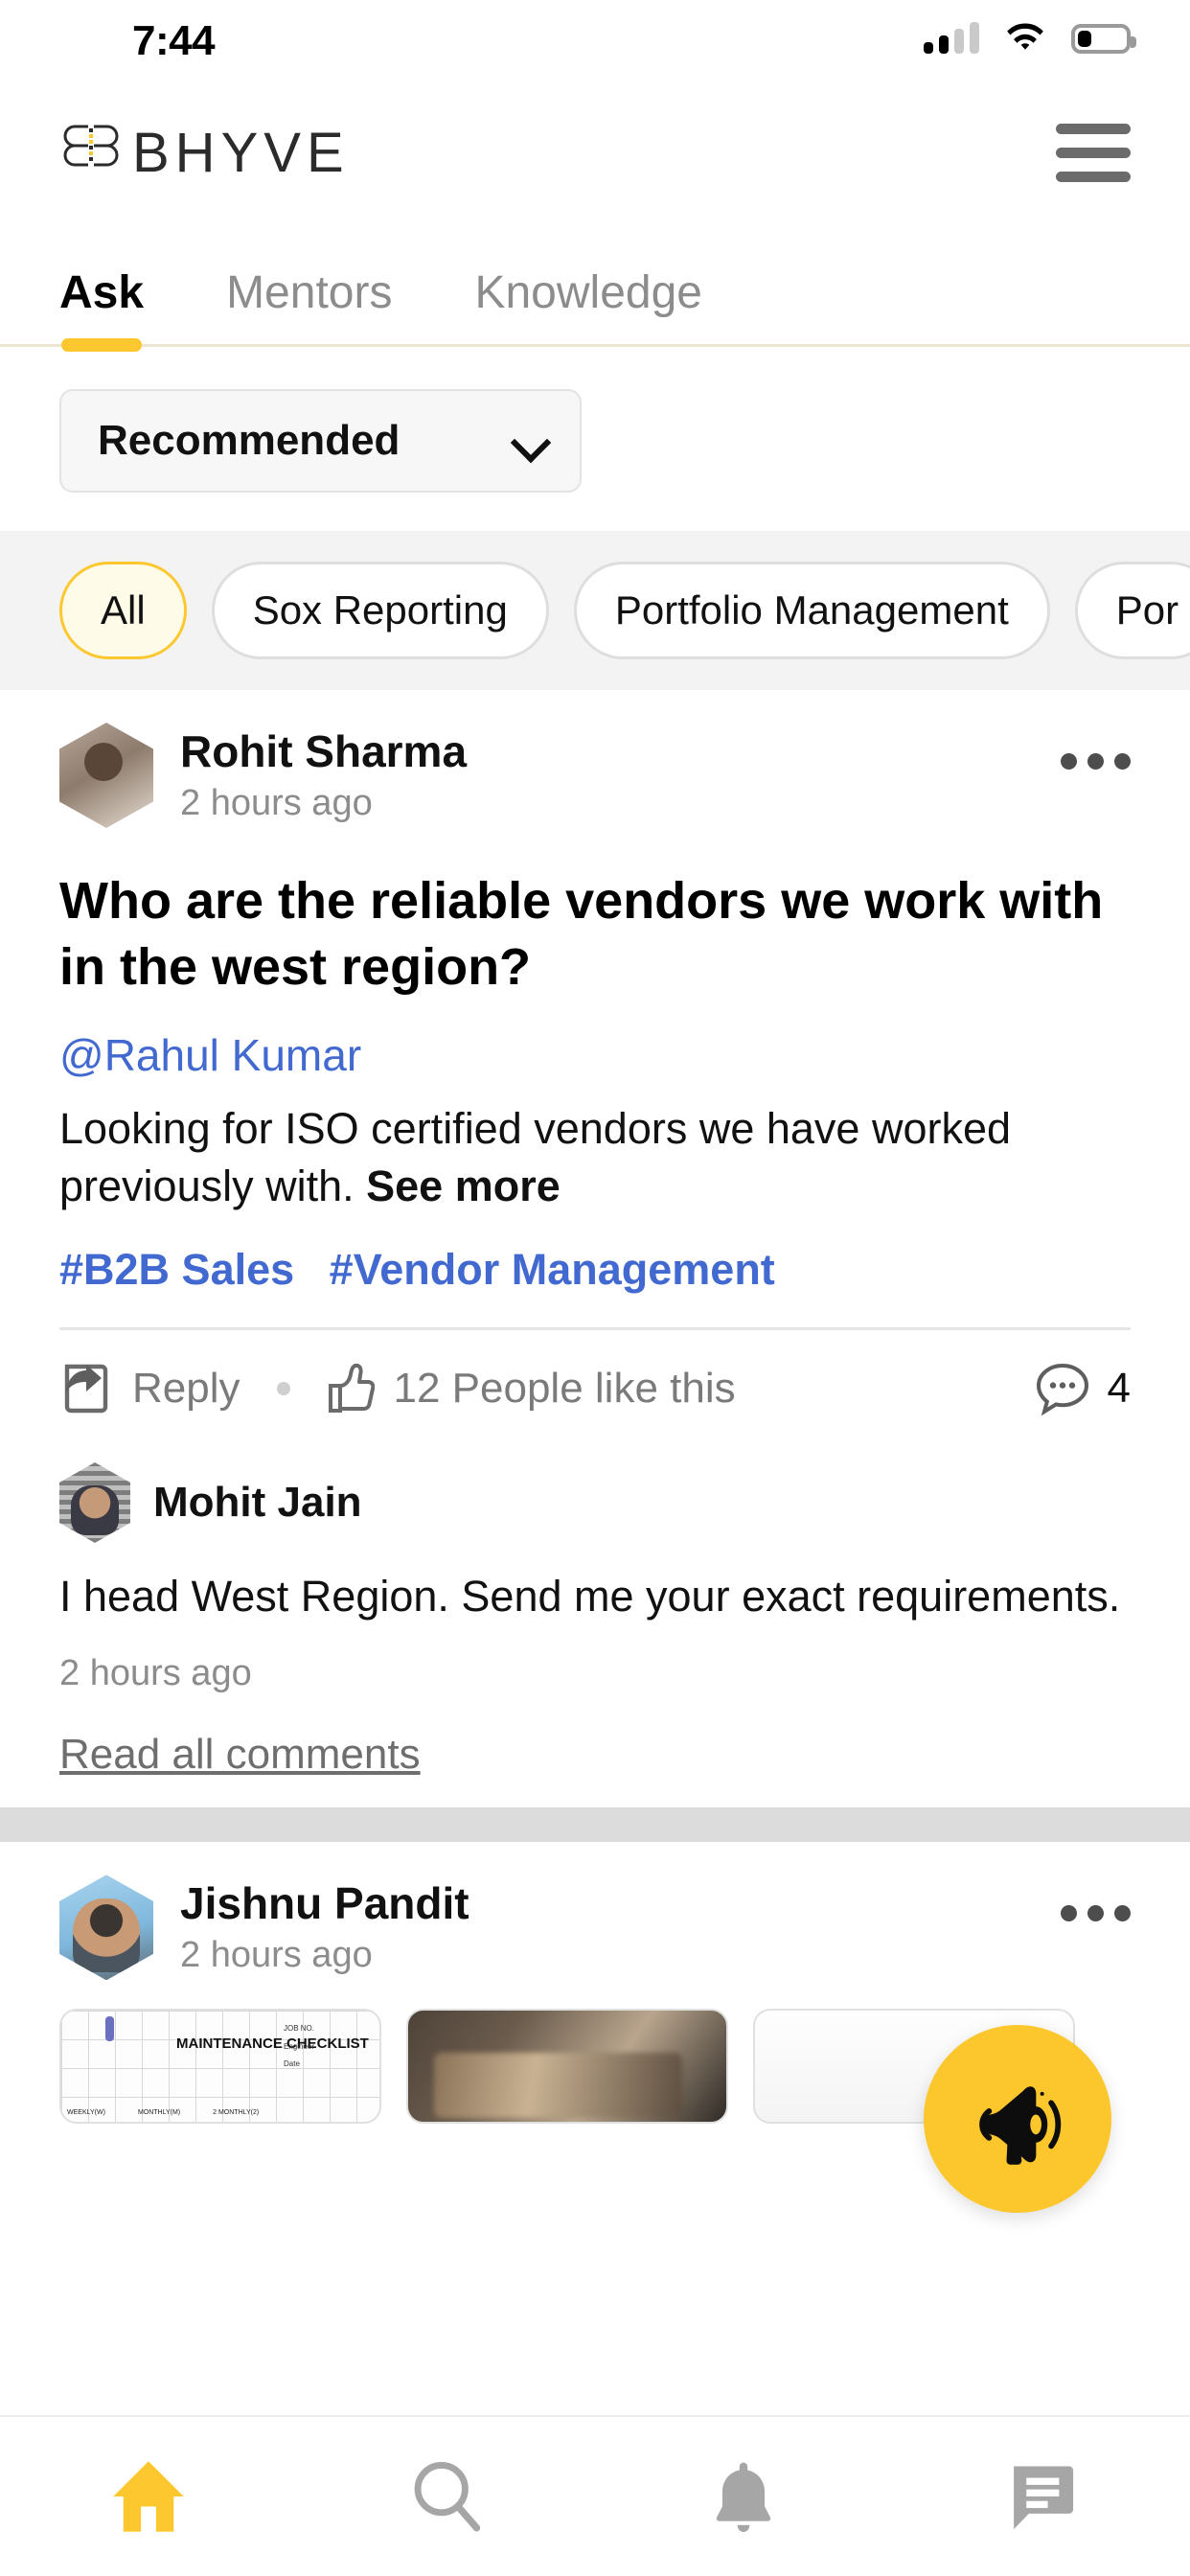 This screenshot has height=2576, width=1190. I want to click on nav-messages, so click(1041, 2496).